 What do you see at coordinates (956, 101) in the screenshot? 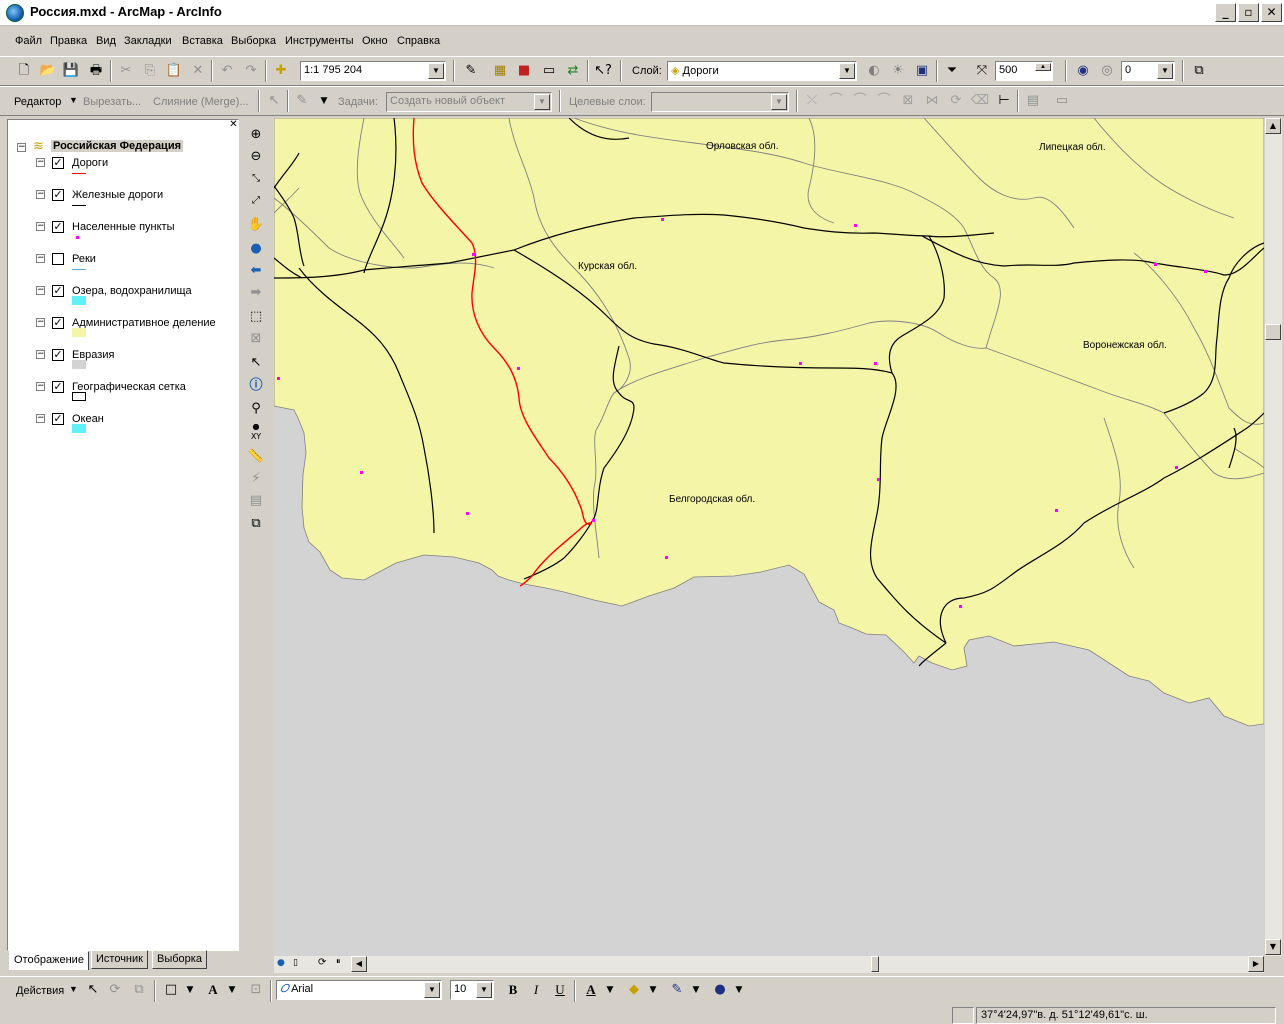
I see `rotate-tool-icon: ⟳` at bounding box center [956, 101].